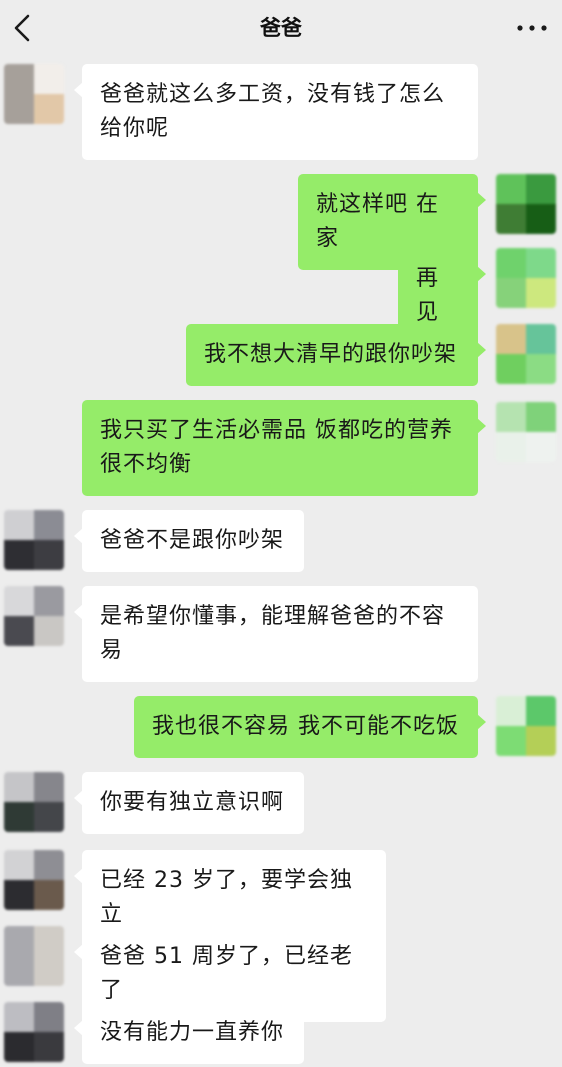  What do you see at coordinates (189, 541) in the screenshot?
I see `message-bubble: 爸爸不是跟你吵架` at bounding box center [189, 541].